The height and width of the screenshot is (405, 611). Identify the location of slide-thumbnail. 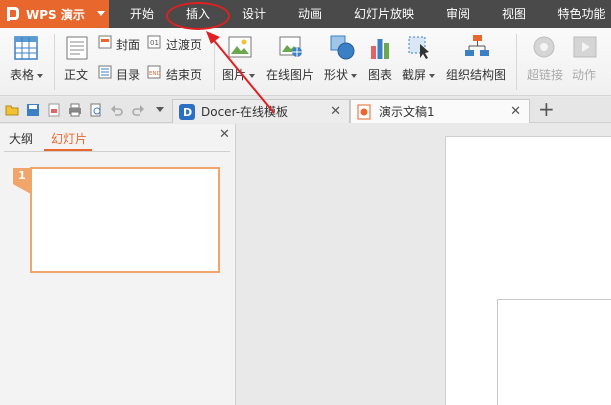
(125, 220).